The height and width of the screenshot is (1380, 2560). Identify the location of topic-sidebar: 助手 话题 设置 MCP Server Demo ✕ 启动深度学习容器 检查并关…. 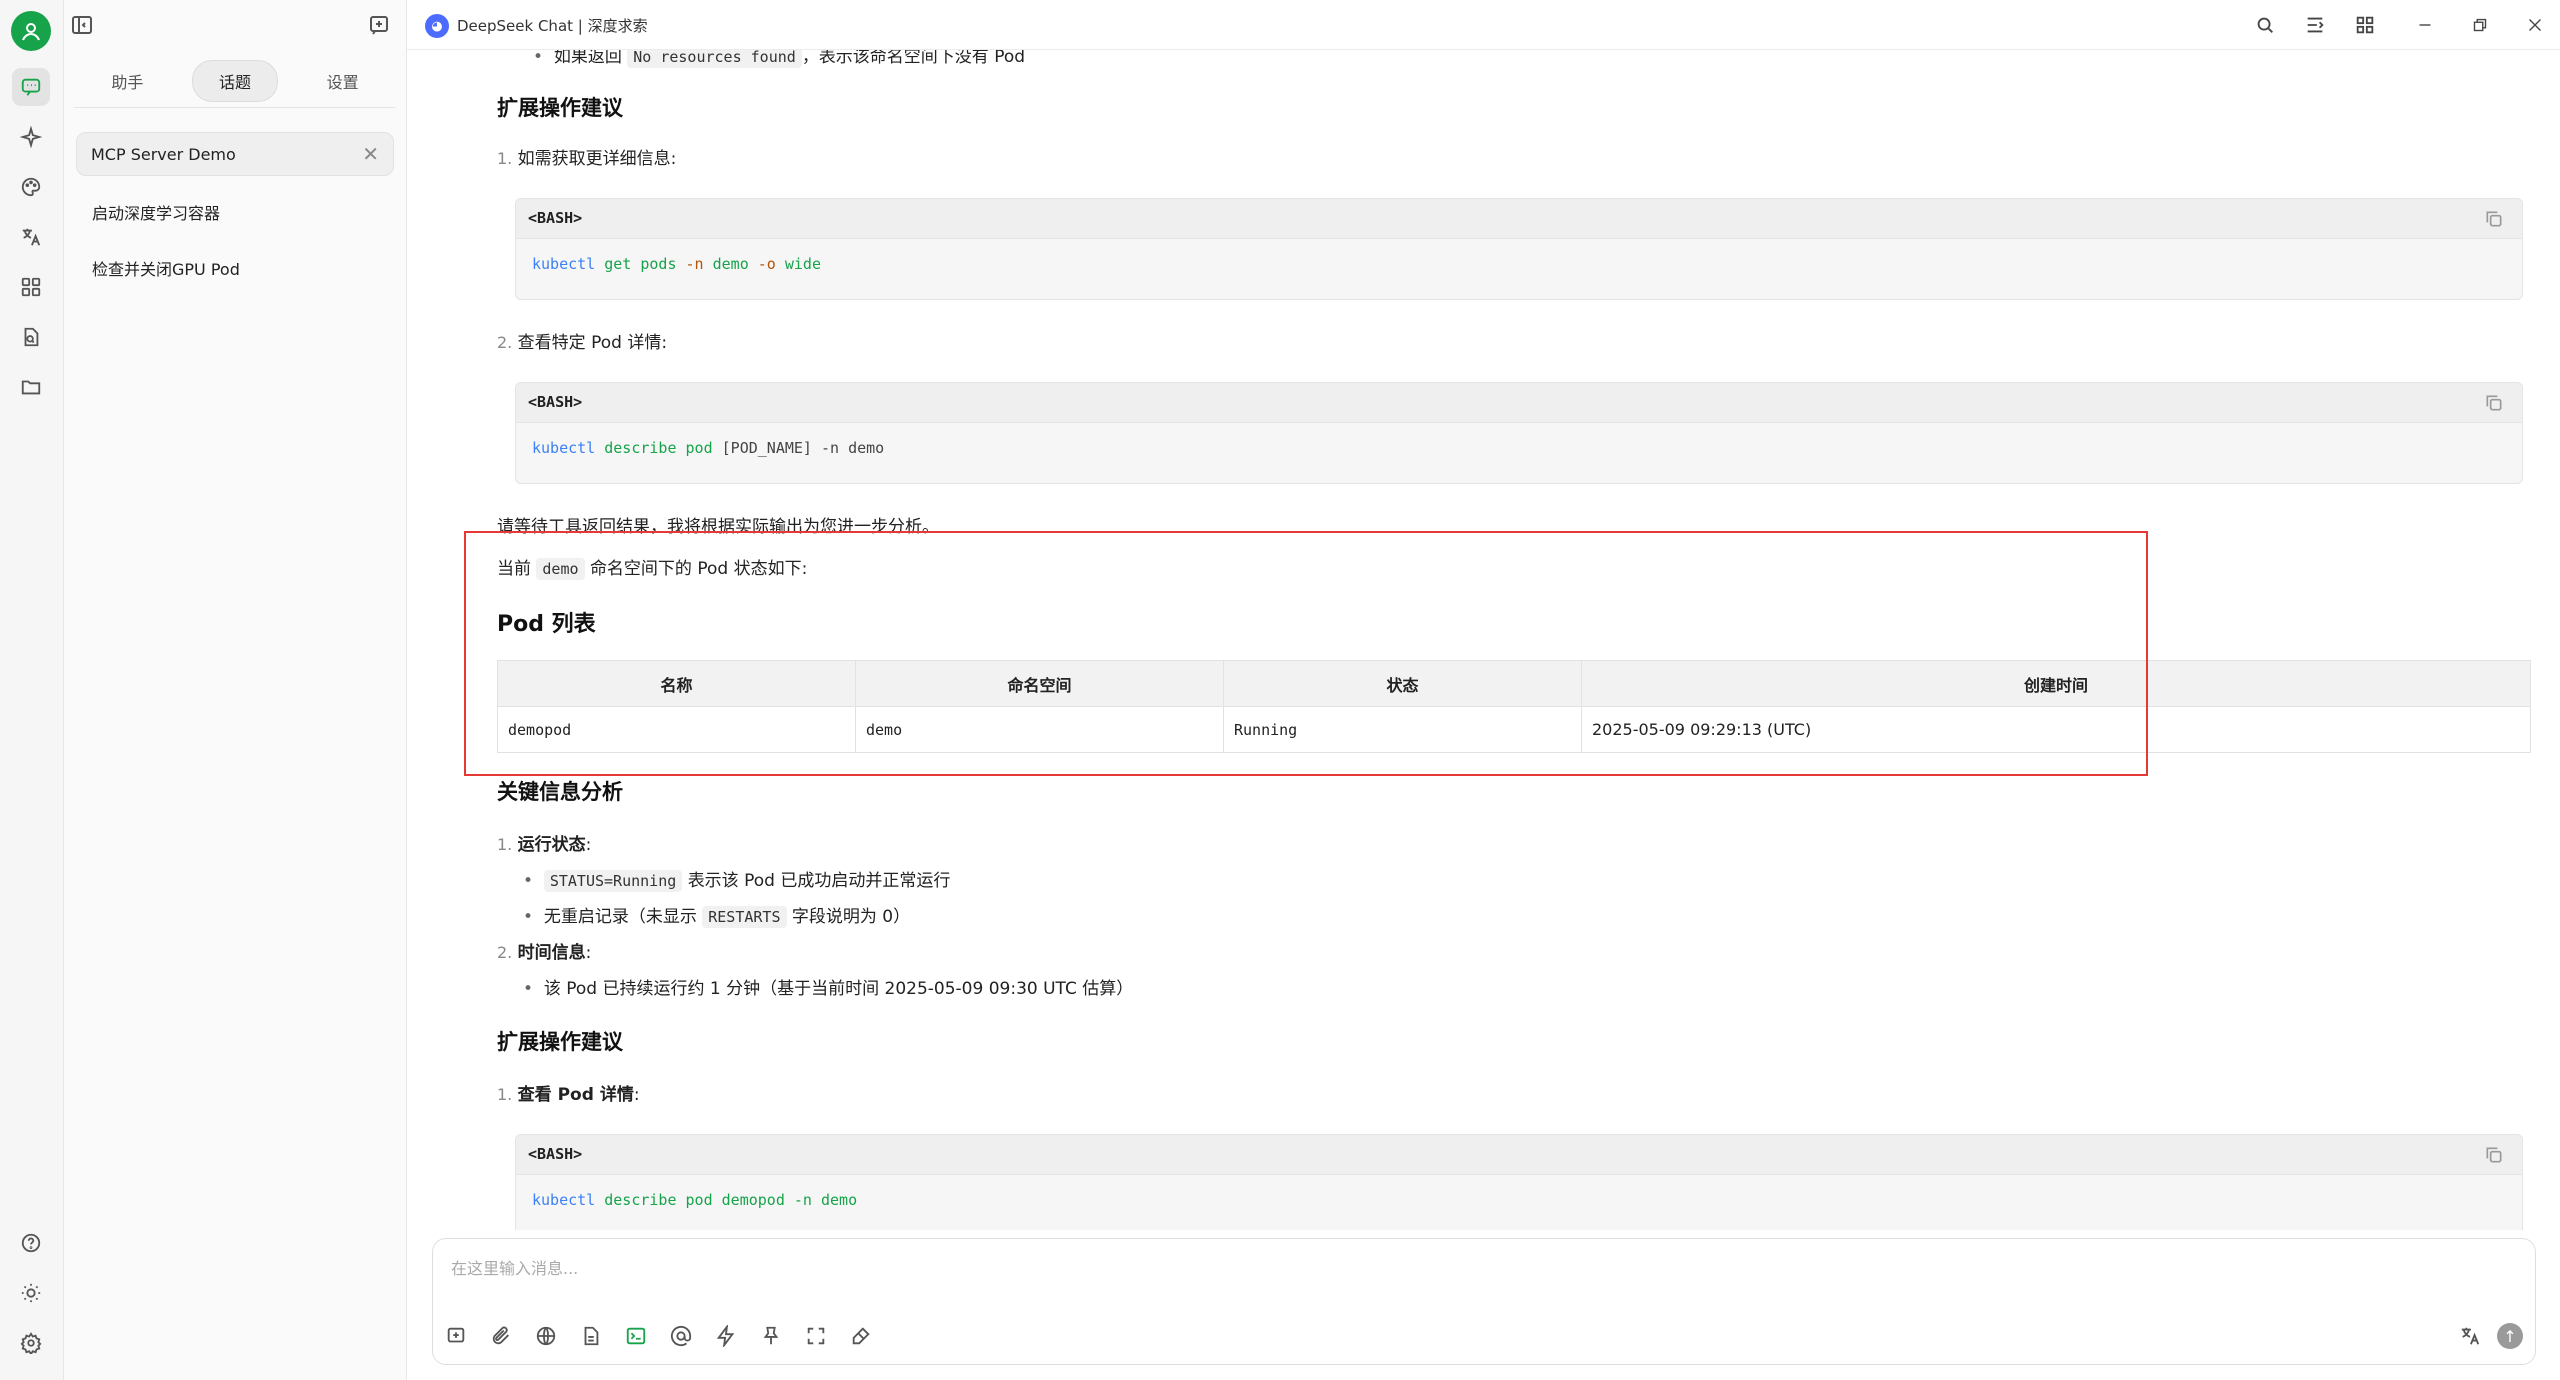
(235, 690).